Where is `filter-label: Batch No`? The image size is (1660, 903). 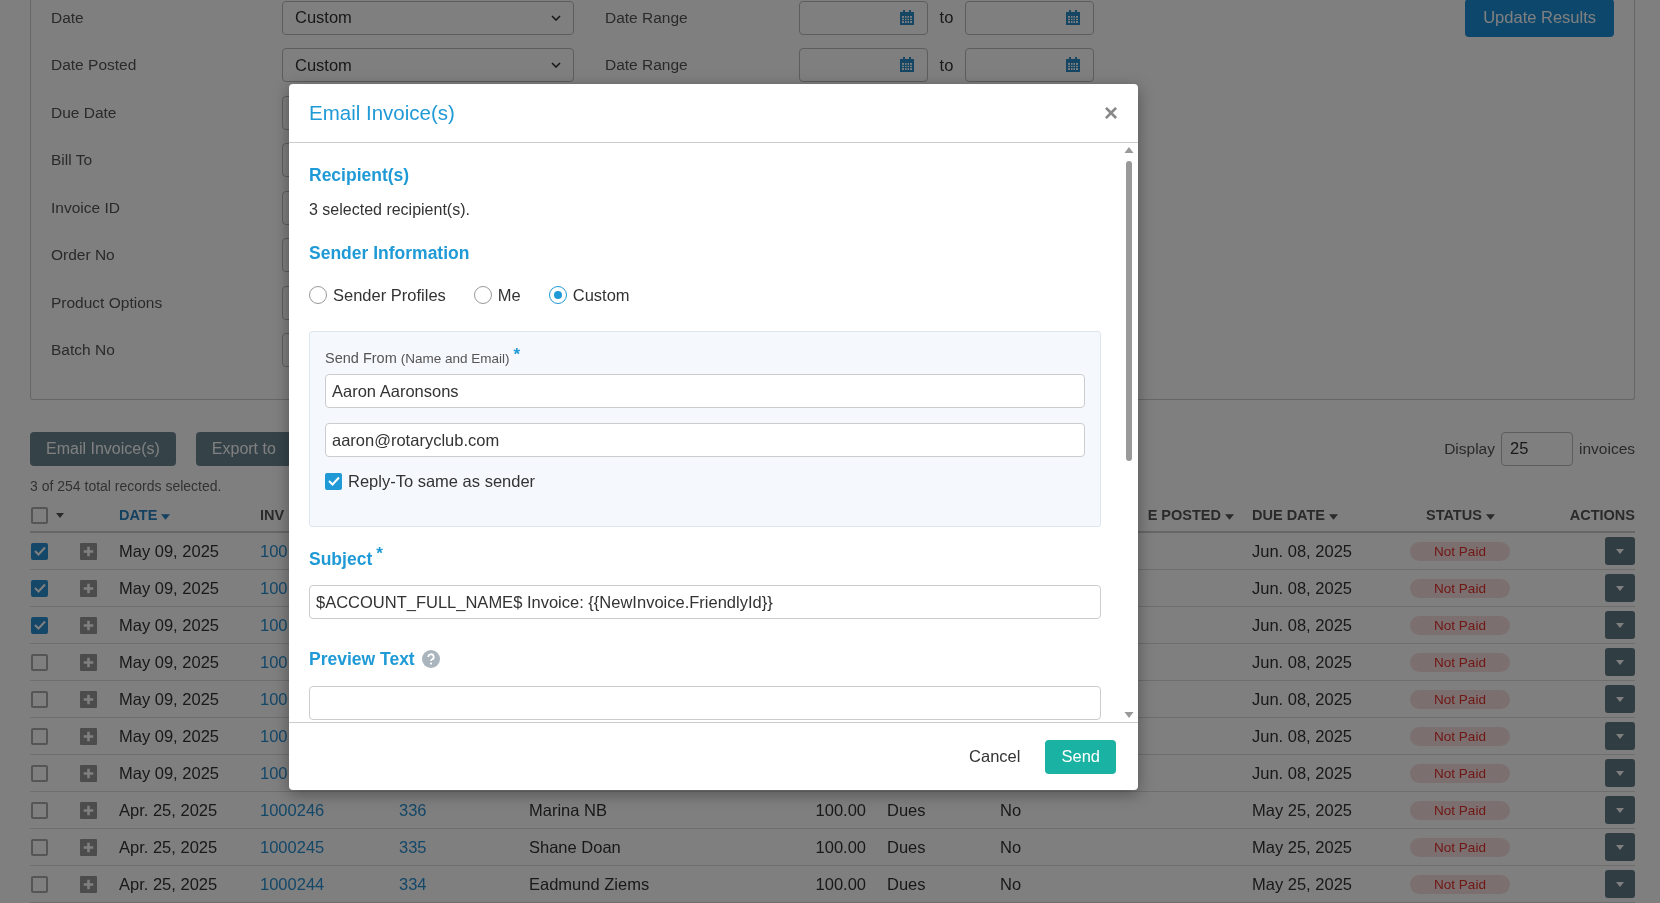
filter-label: Batch No is located at coordinates (83, 350).